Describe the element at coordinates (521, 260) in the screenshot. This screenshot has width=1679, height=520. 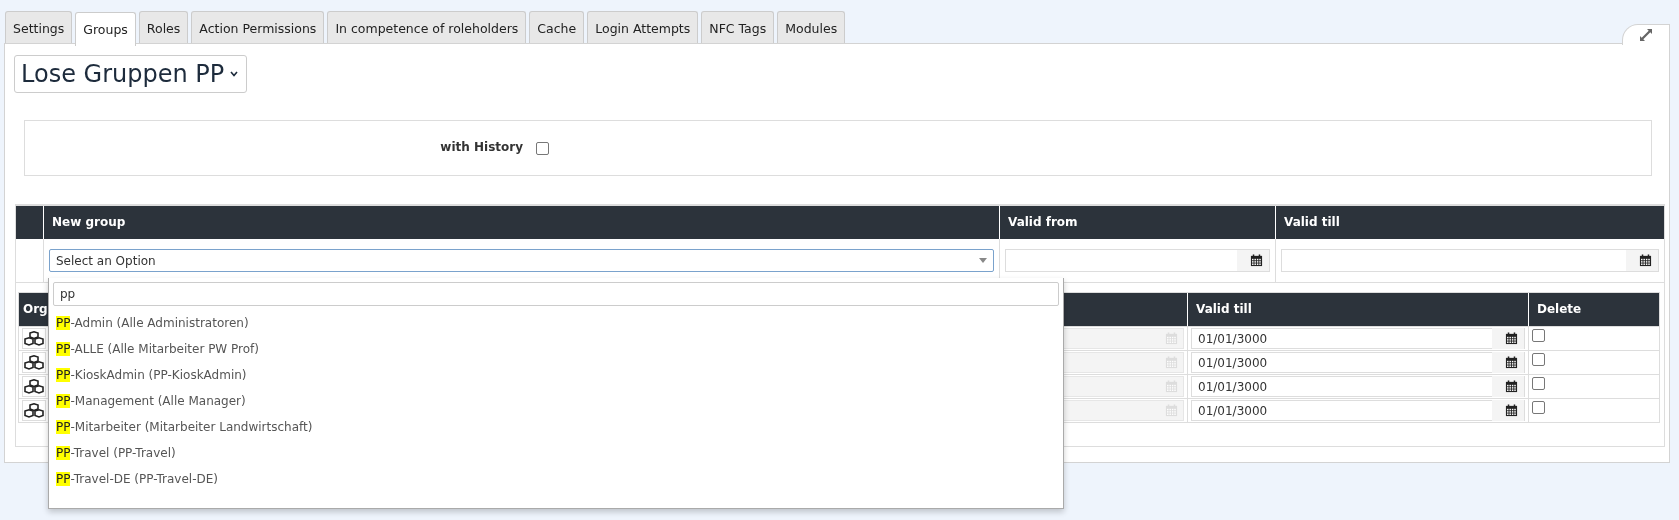
I see `group-select-field: Select an Option` at that location.